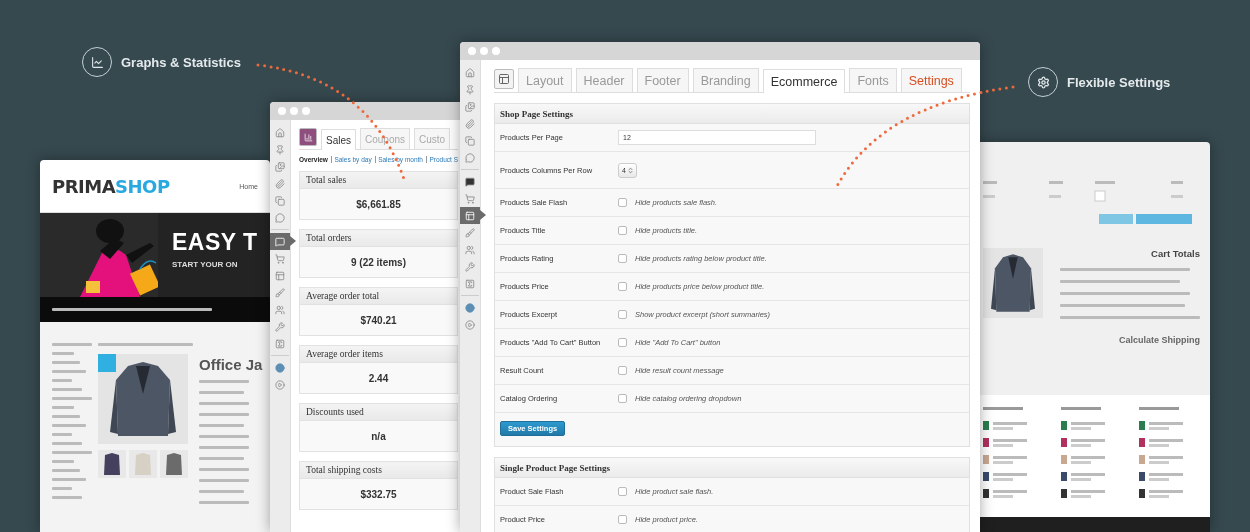  What do you see at coordinates (545, 80) in the screenshot?
I see `tab: Layout` at bounding box center [545, 80].